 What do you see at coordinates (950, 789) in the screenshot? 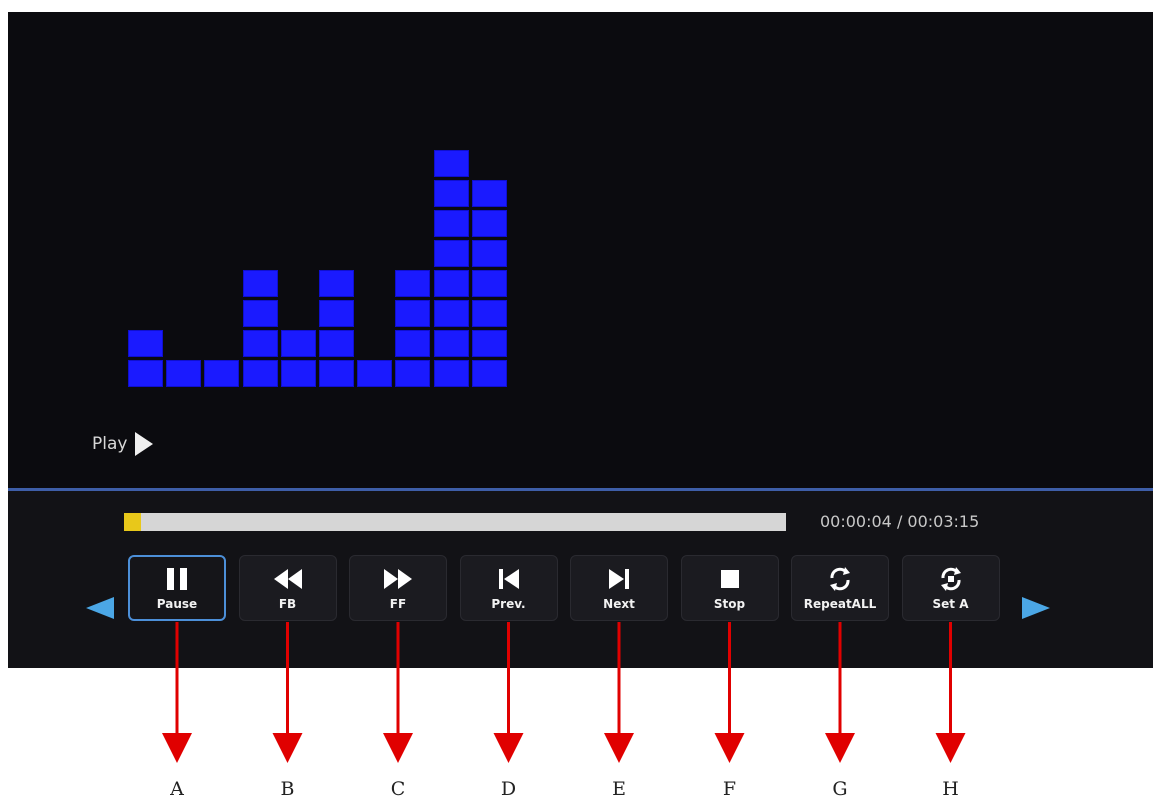
I see `callout-letter: H` at bounding box center [950, 789].